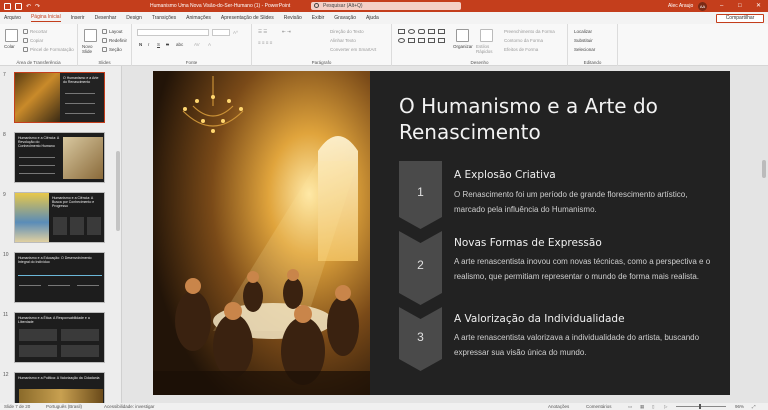  What do you see at coordinates (37, 6) in the screenshot?
I see `redo-icon: ↷` at bounding box center [37, 6].